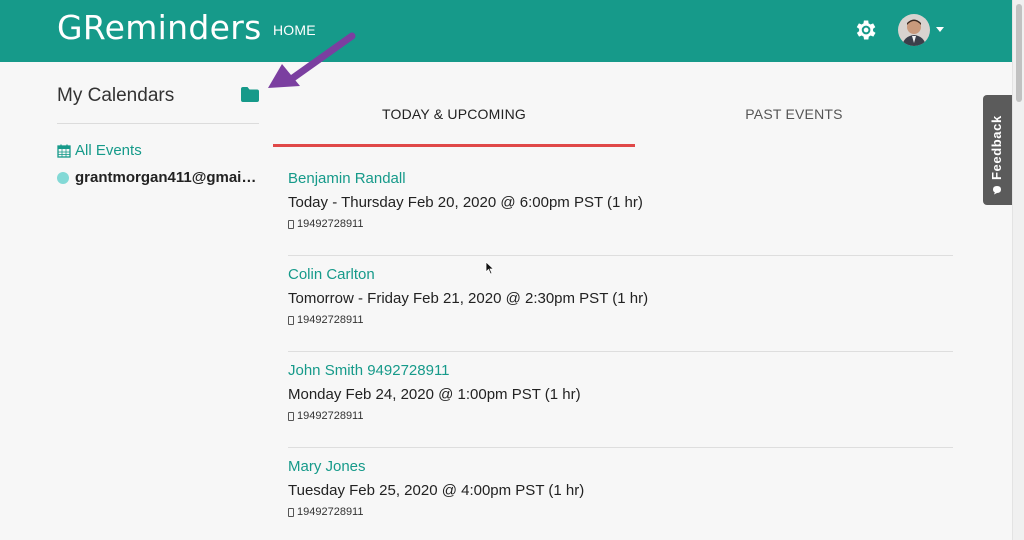 This screenshot has height=540, width=1024. Describe the element at coordinates (116, 95) in the screenshot. I see `sidebar-title: My Calendars` at that location.